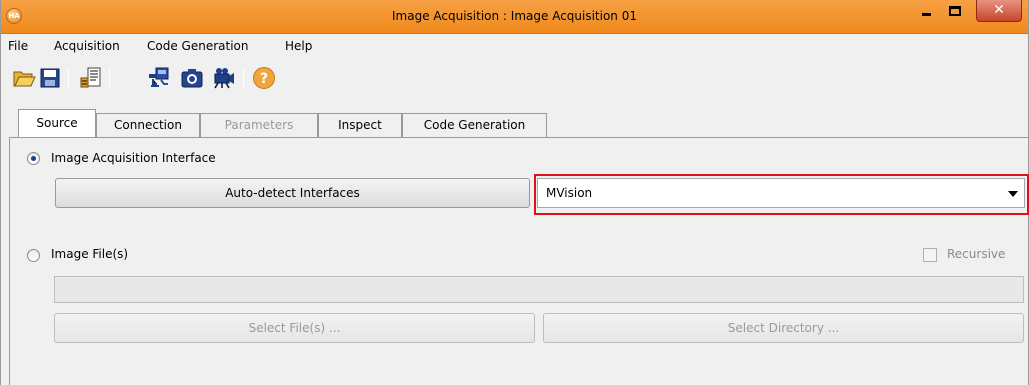 The height and width of the screenshot is (385, 1029). Describe the element at coordinates (57, 123) in the screenshot. I see `tab-source: Source` at that location.